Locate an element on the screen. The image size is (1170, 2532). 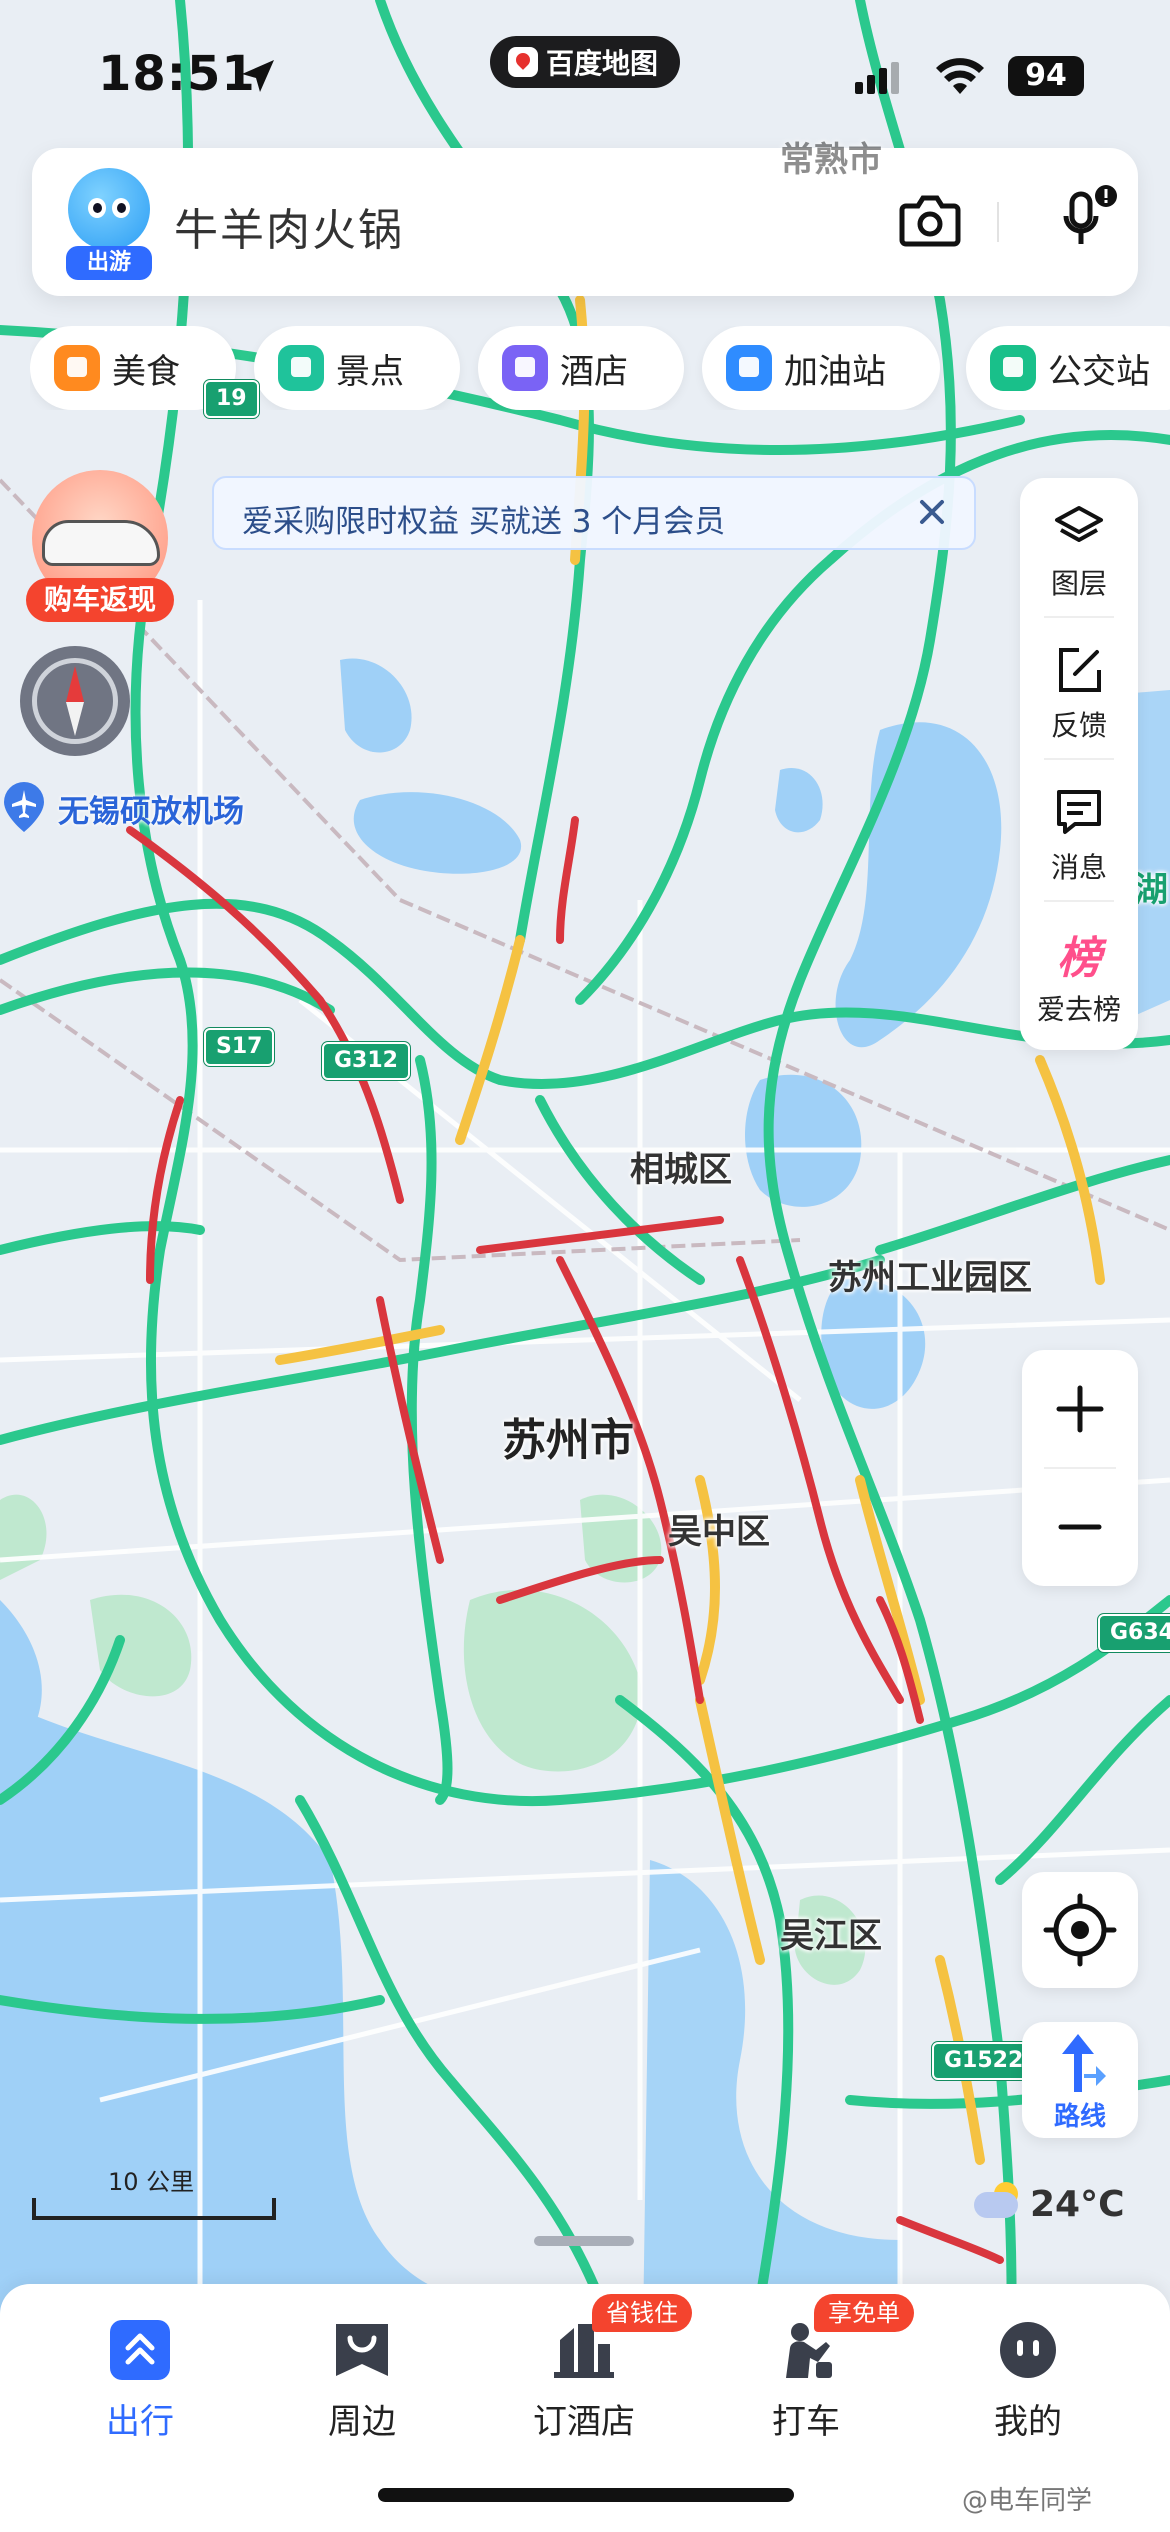
messages-button: 消息 is located at coordinates (1079, 832).